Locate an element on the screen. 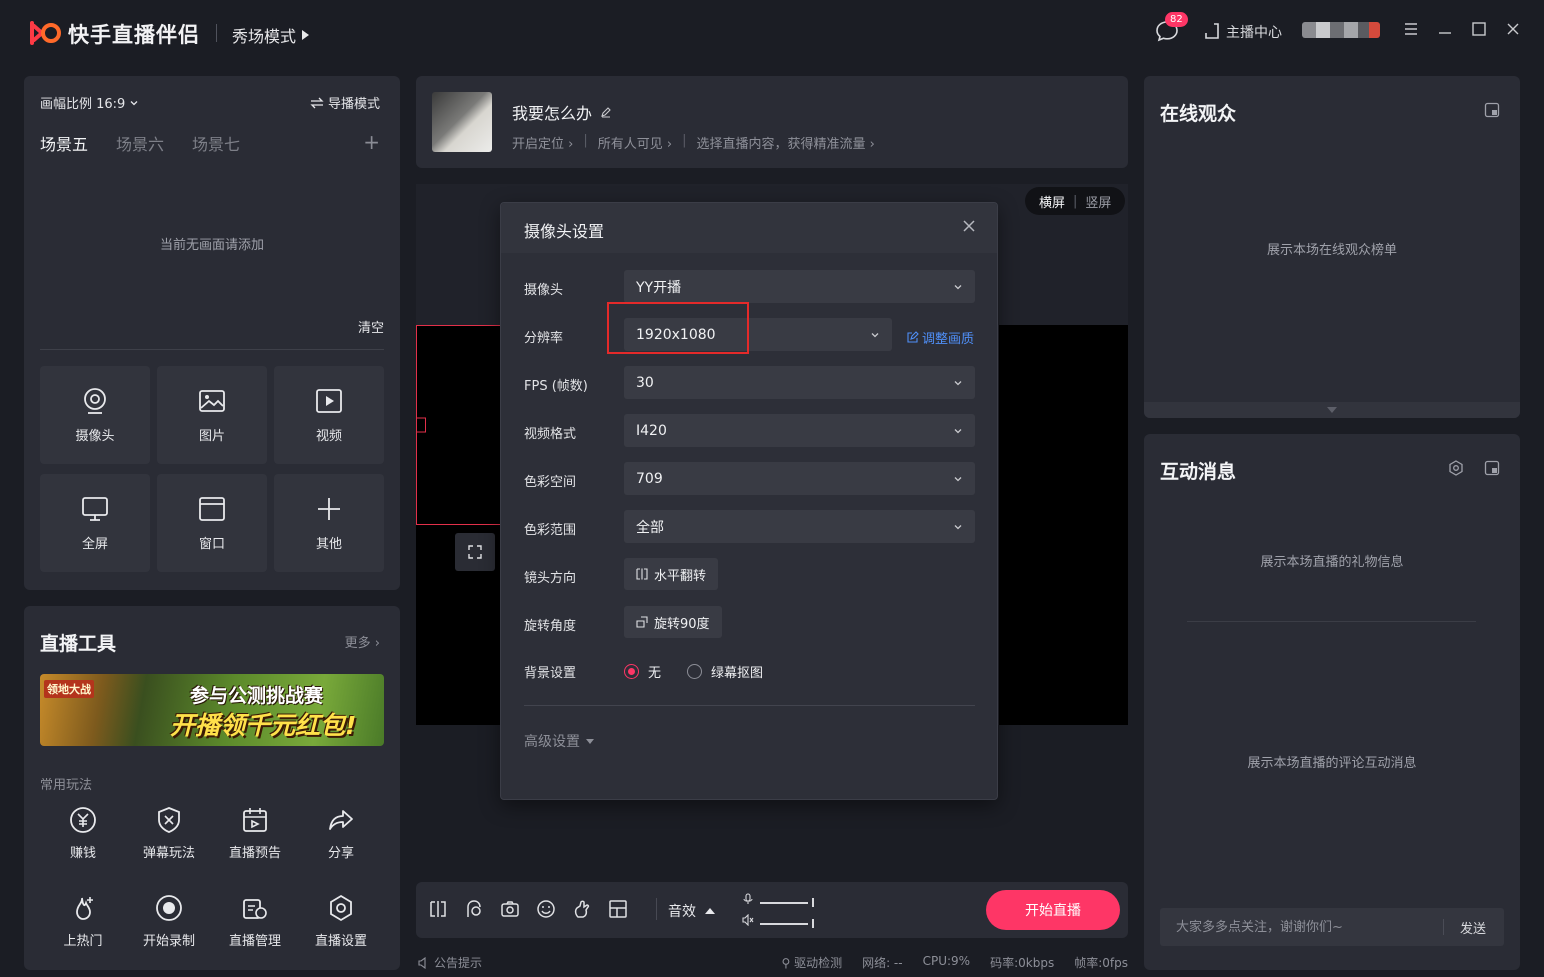 Image resolution: width=1544 pixels, height=977 pixels. tab-scene-5: 场景五 is located at coordinates (64, 143).